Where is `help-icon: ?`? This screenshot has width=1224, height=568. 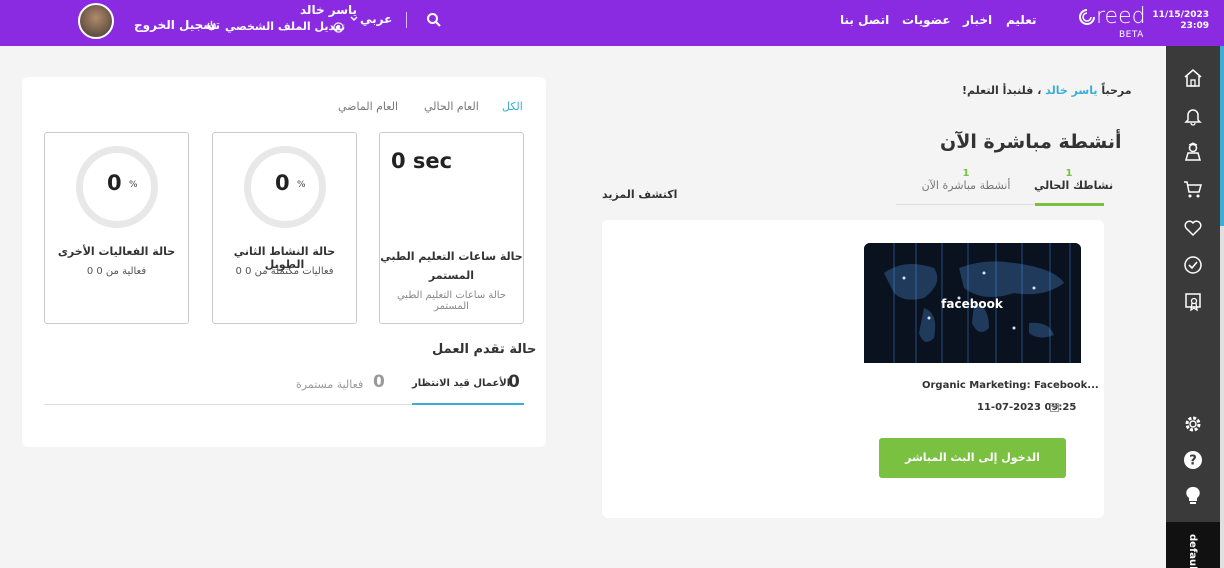 help-icon: ? is located at coordinates (1193, 460).